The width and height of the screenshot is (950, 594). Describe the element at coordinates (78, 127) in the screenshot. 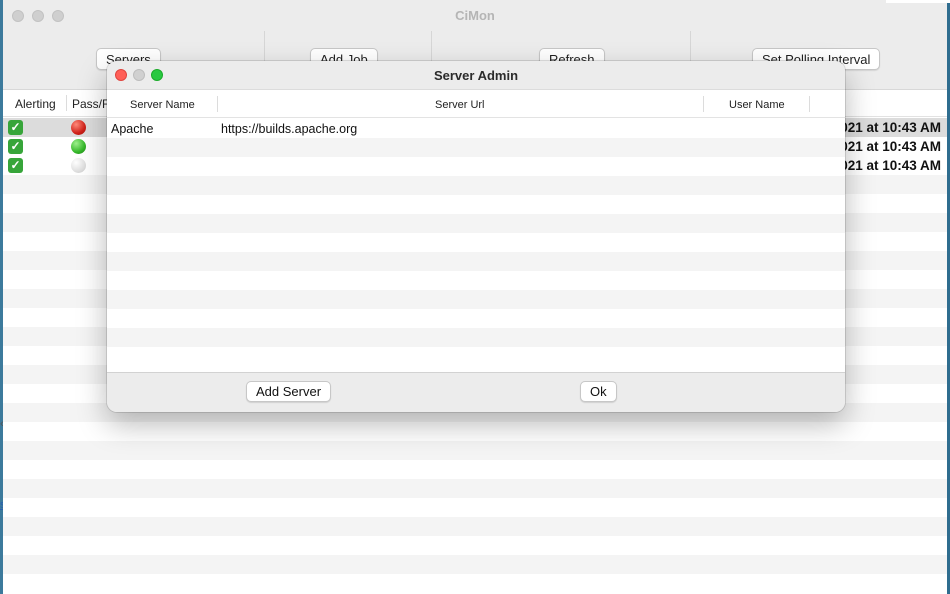

I see `status-red-icon` at that location.